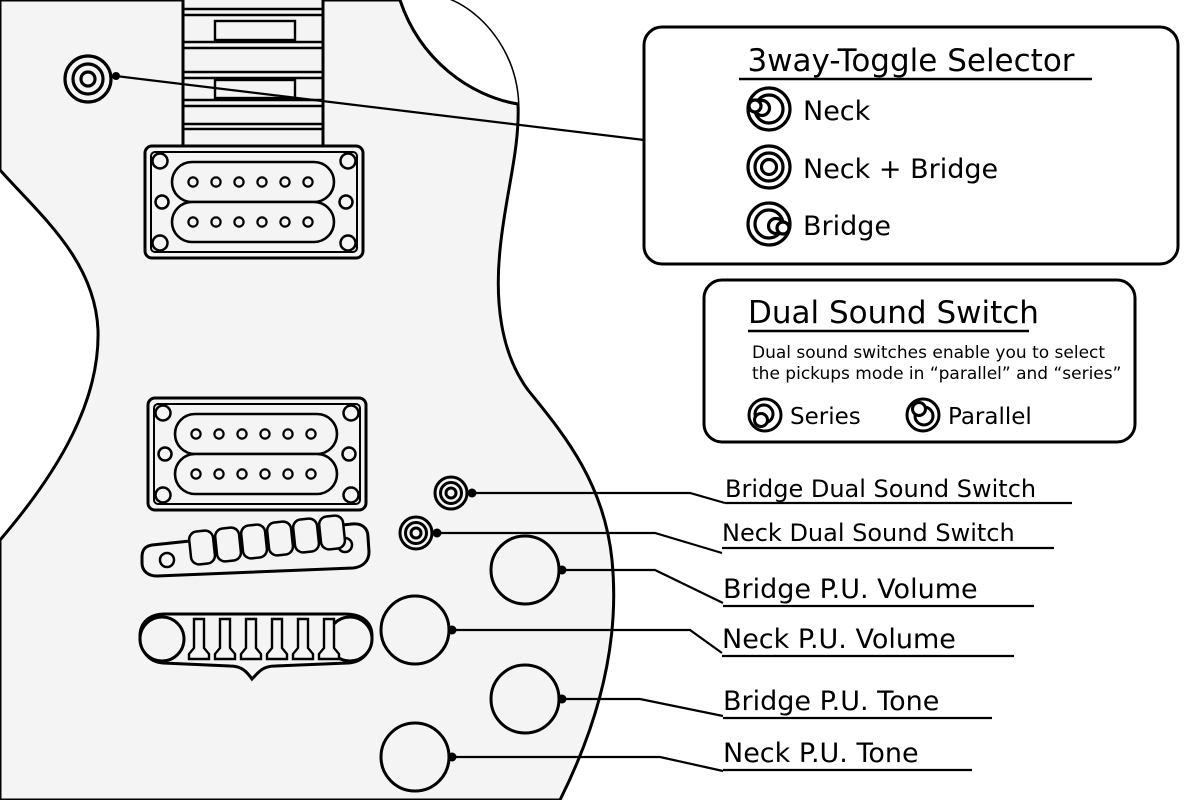 This screenshot has width=1200, height=800. I want to click on callout-label: Bridge Dual Sound Switch, so click(880, 489).